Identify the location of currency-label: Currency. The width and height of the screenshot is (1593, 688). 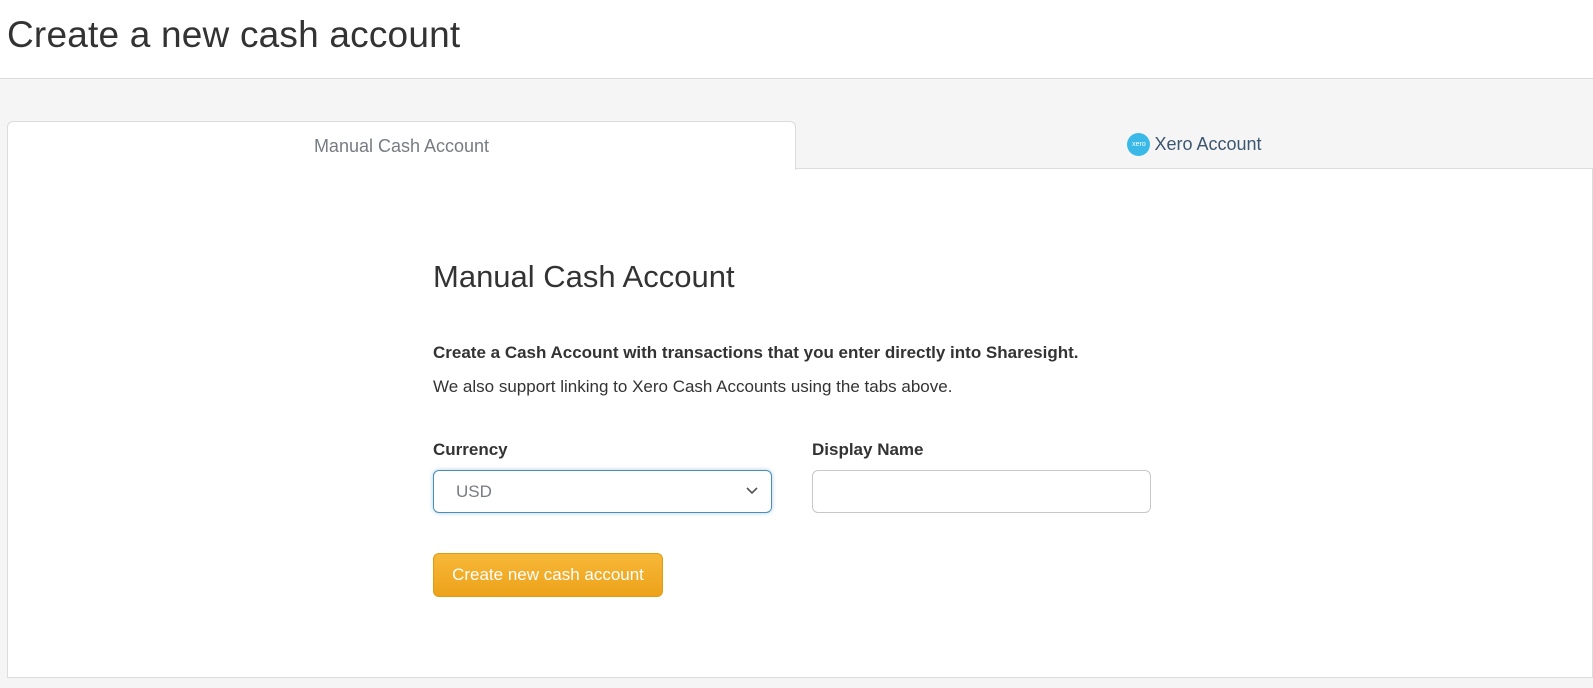
(470, 449).